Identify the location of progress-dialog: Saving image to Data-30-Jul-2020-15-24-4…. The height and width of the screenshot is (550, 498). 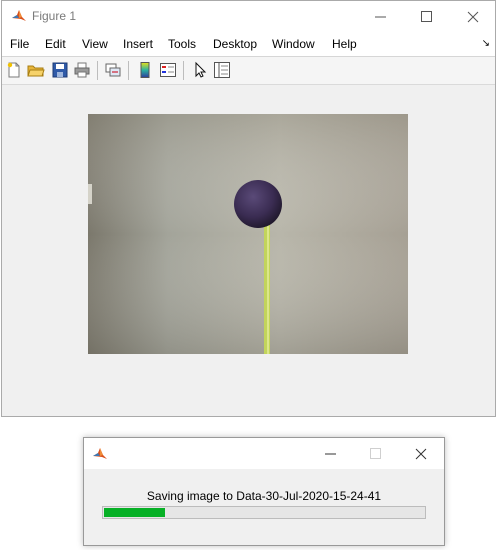
(264, 491).